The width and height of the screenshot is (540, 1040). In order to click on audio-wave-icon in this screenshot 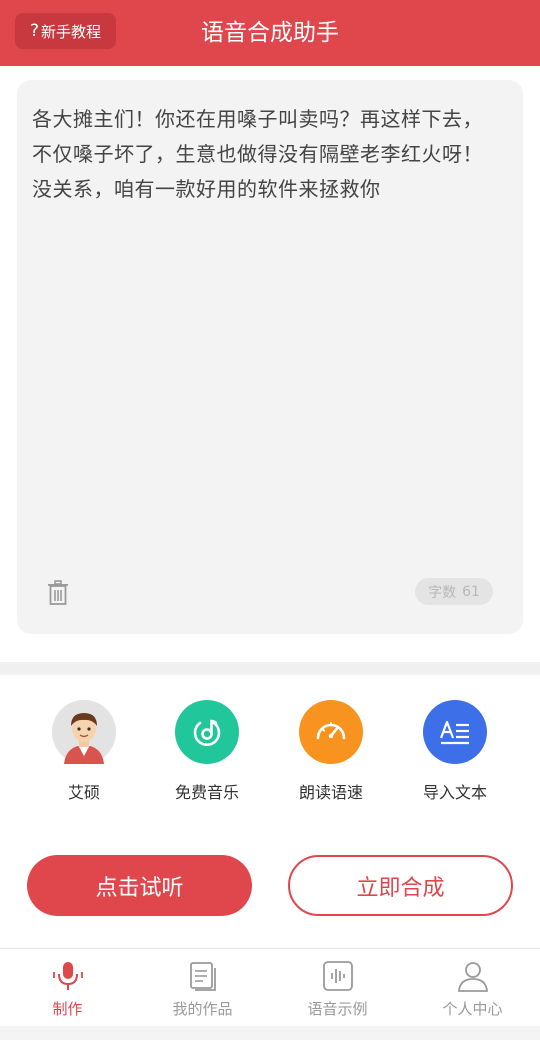, I will do `click(338, 976)`.